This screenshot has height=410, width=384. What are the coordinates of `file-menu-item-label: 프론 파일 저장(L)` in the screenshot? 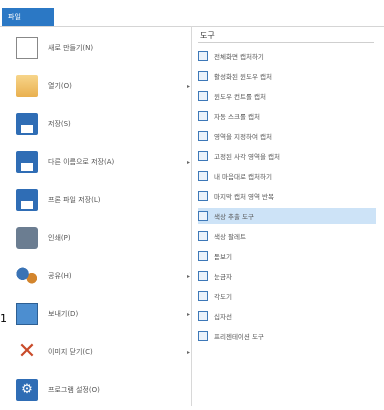 It's located at (74, 200).